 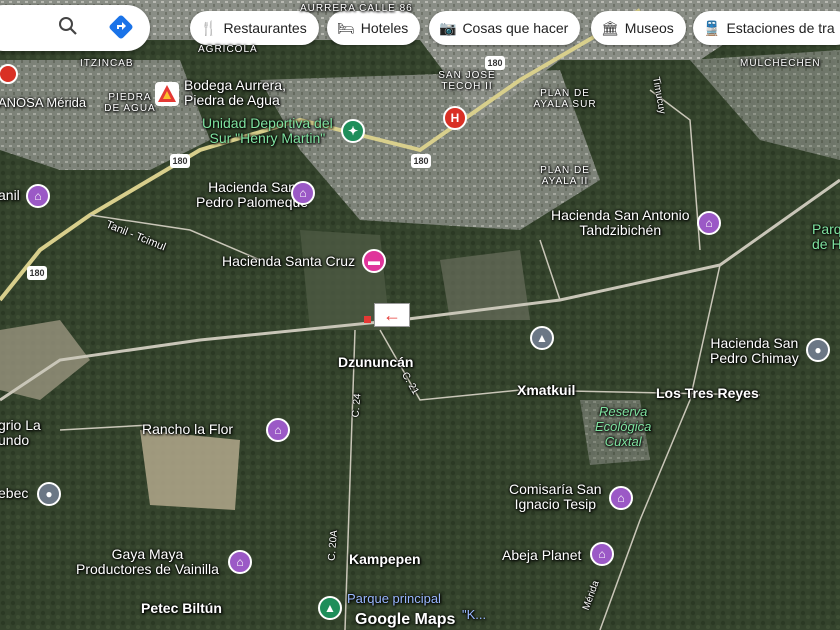 I want to click on area-label: SAN JOSÉ TECOH II, so click(x=467, y=81).